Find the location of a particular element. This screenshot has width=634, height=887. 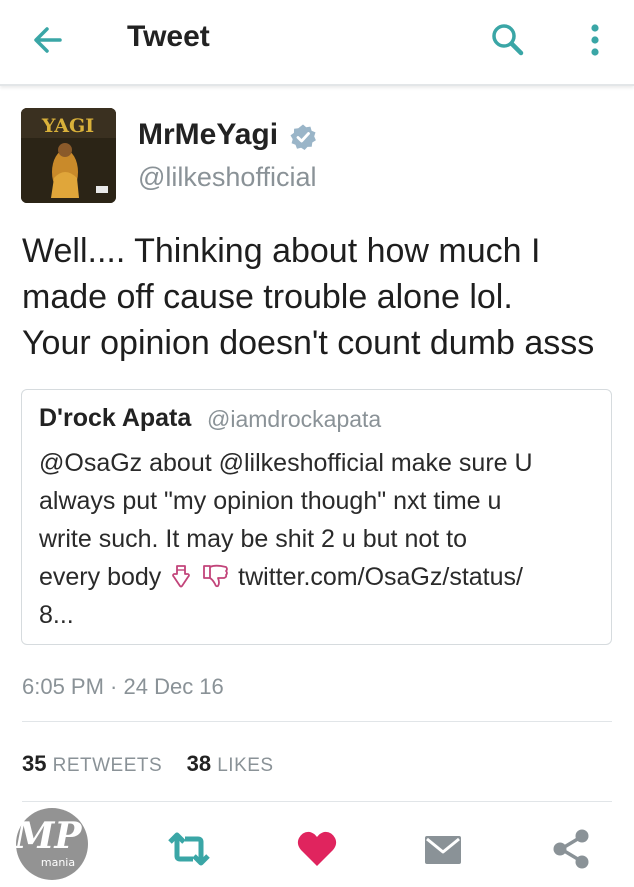

quoted-line: every body twitter.com/OsaGz/status/ is located at coordinates (321, 577).